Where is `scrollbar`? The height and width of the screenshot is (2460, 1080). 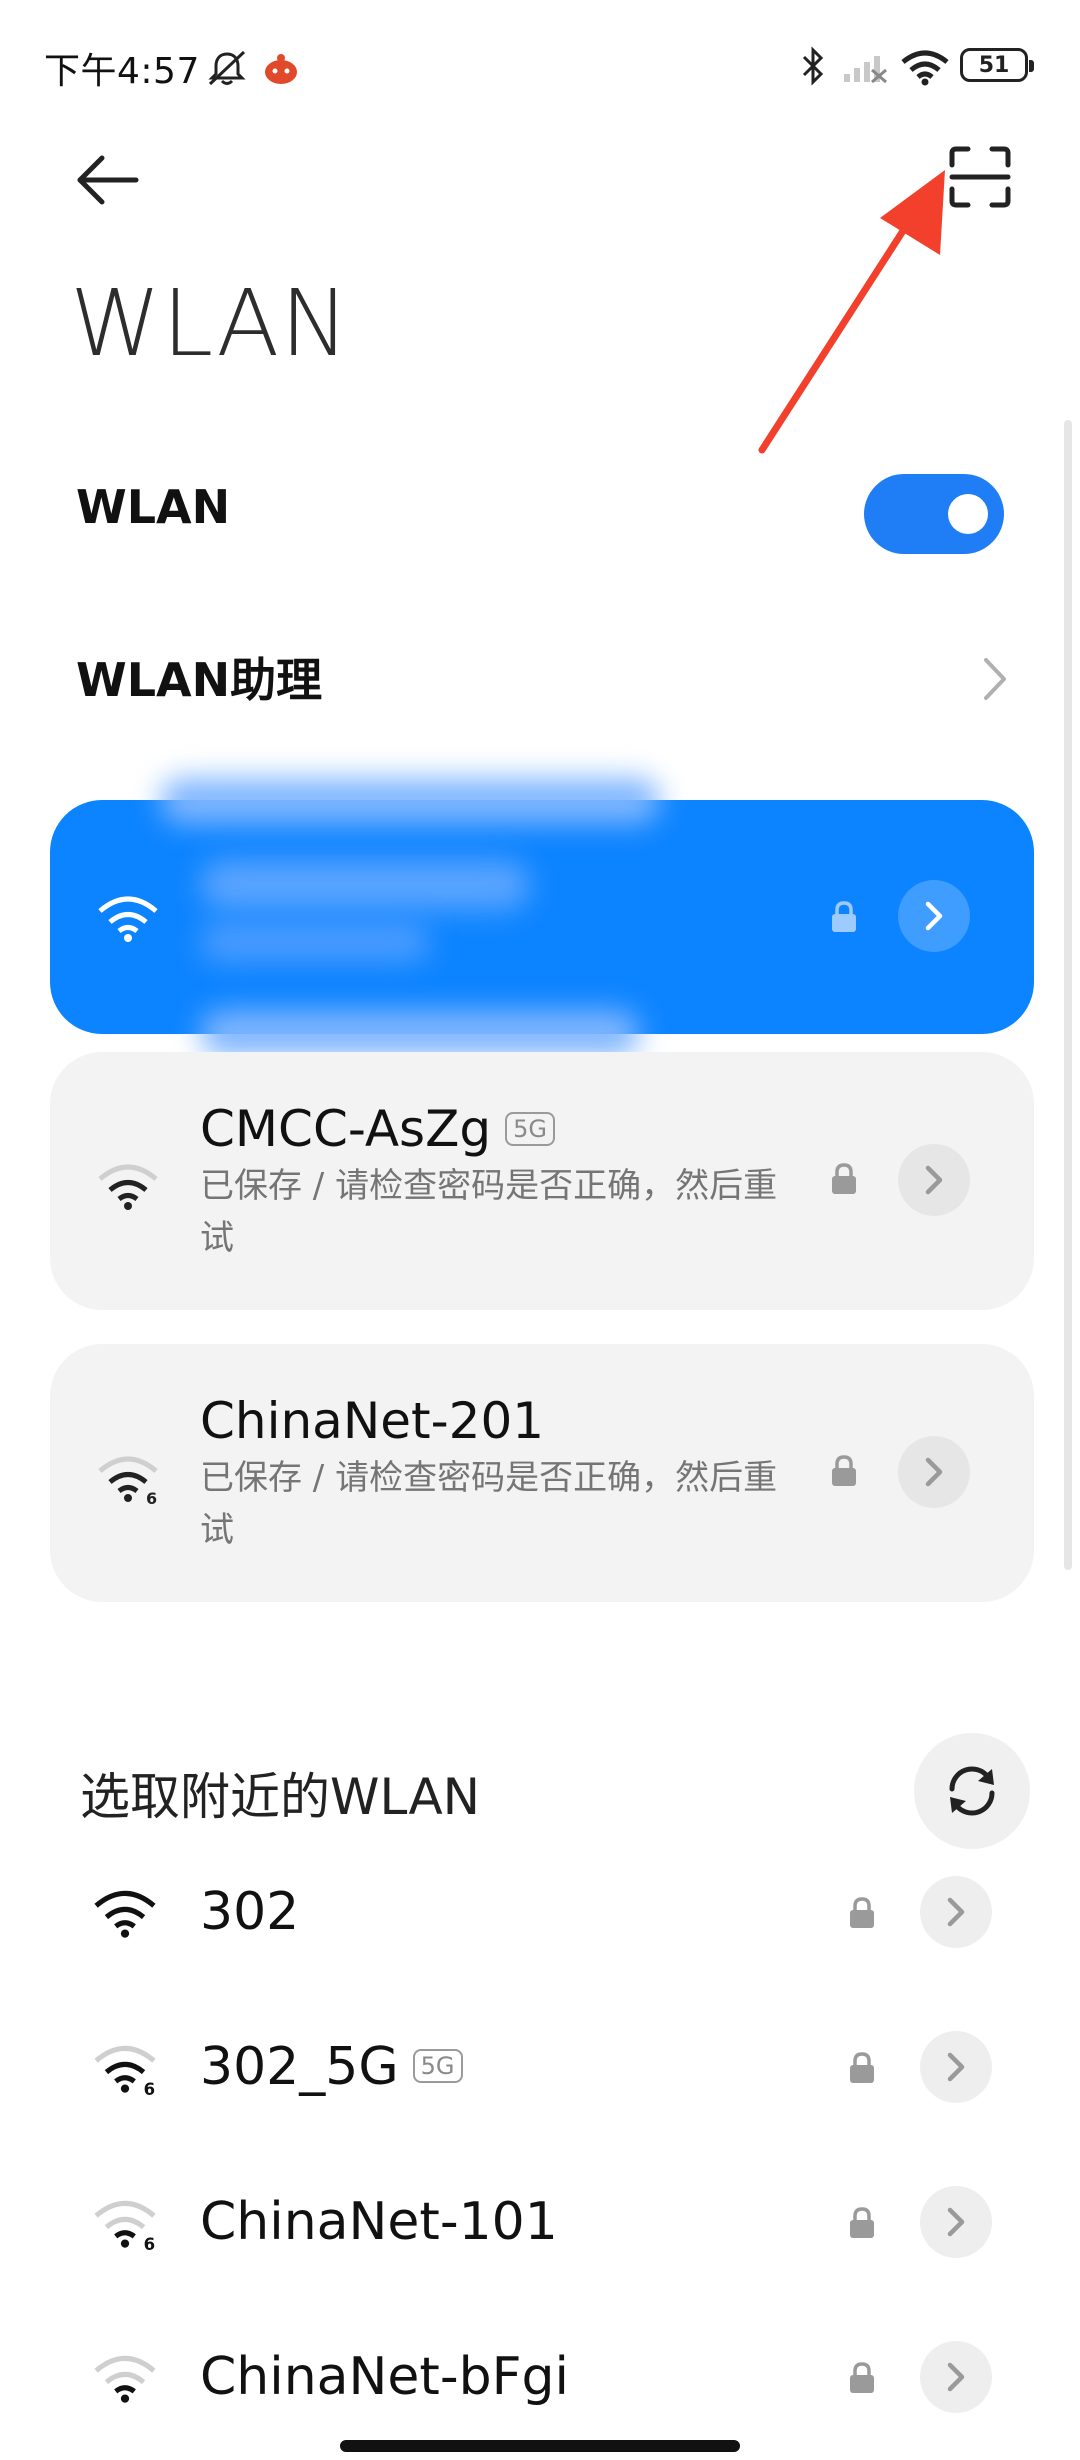 scrollbar is located at coordinates (1068, 995).